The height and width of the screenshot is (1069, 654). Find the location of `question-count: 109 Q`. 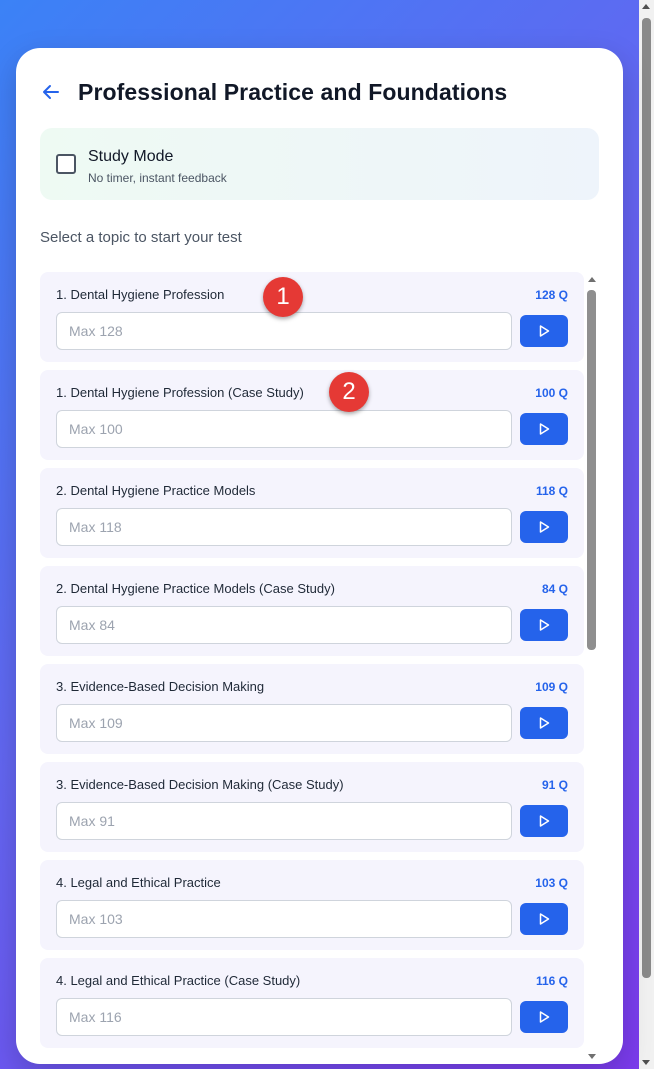

question-count: 109 Q is located at coordinates (551, 687).